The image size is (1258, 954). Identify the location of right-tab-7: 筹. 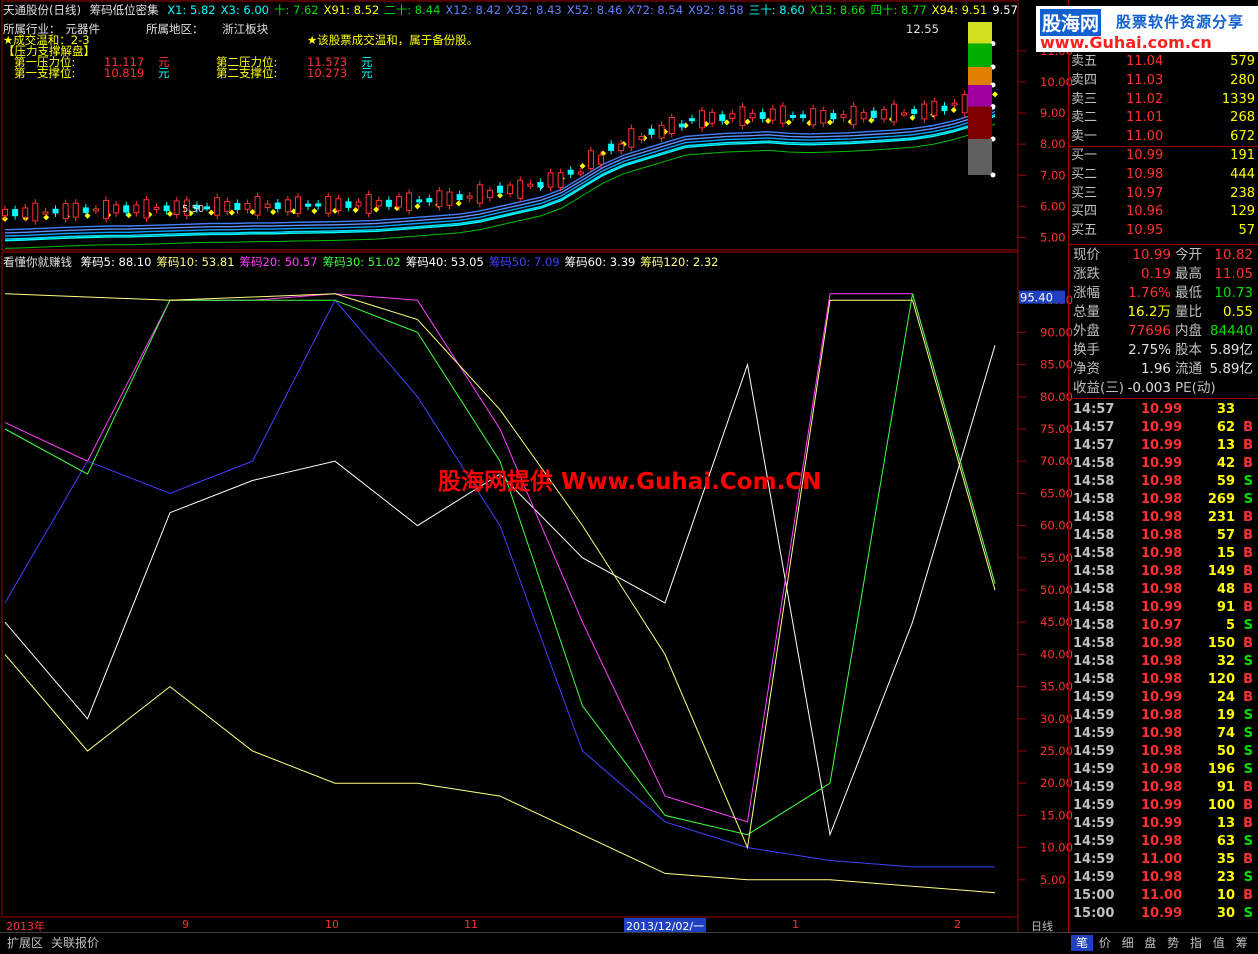
(1242, 943).